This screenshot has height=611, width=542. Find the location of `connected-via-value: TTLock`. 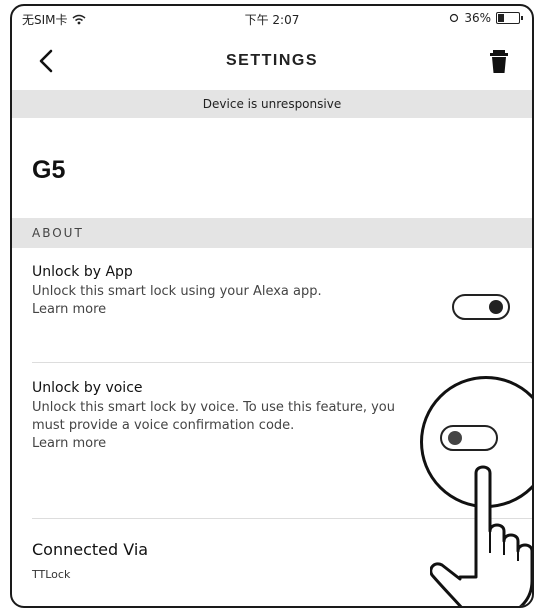

connected-via-value: TTLock is located at coordinates (51, 574).